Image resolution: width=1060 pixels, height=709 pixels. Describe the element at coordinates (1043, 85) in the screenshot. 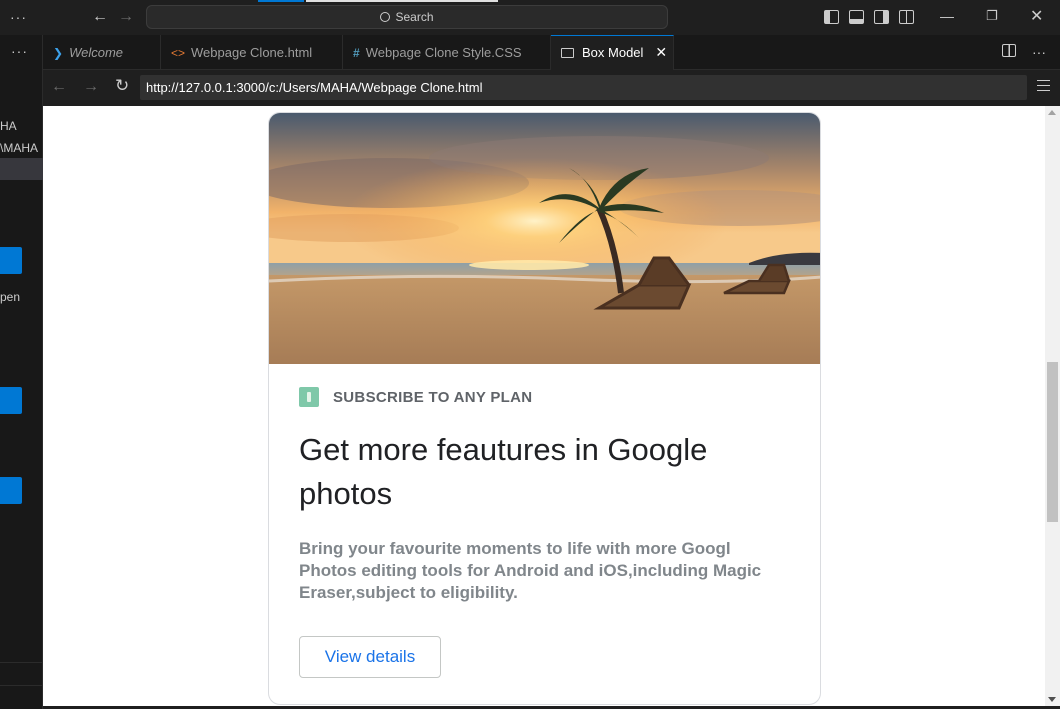

I see `hamburger-menu-icon` at that location.